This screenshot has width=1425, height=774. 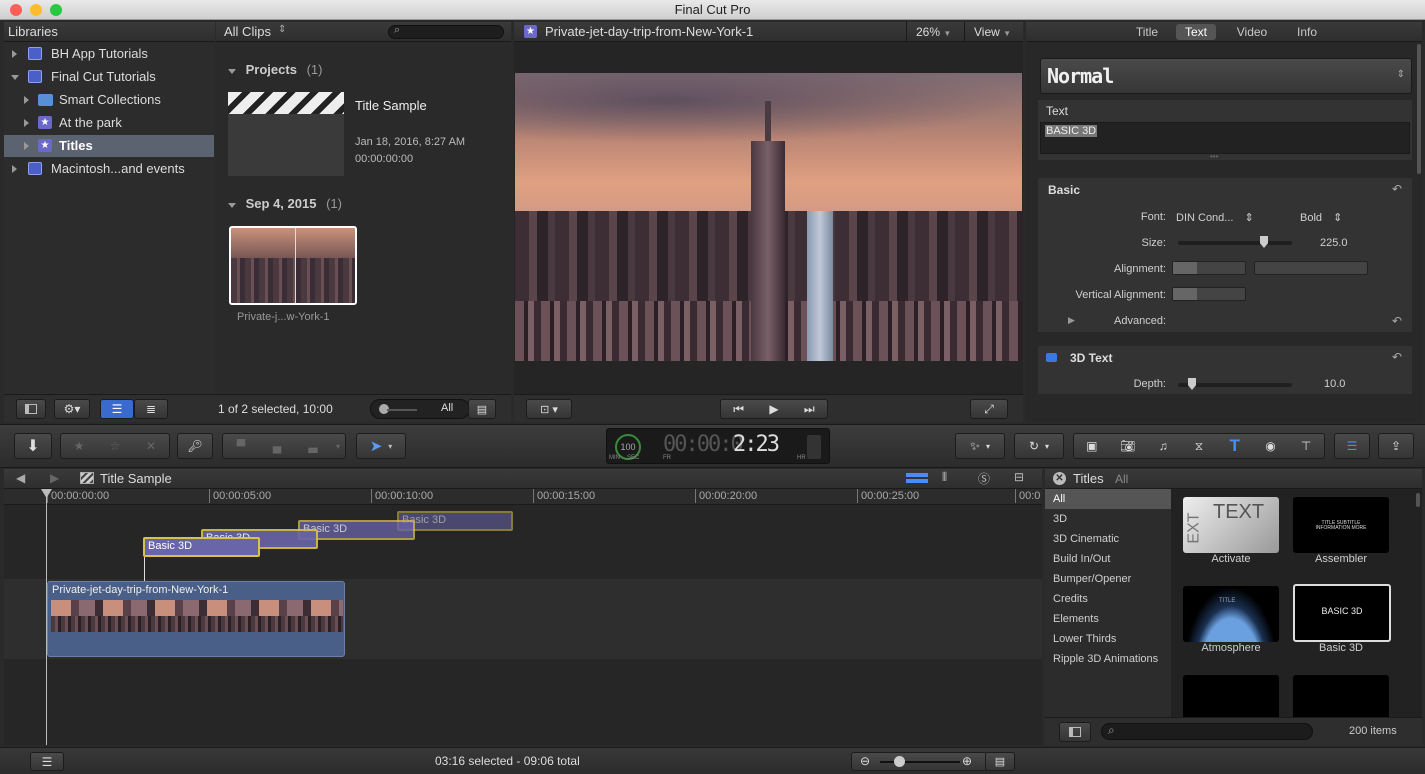 I want to click on depth-value: 10.0, so click(x=1334, y=384).